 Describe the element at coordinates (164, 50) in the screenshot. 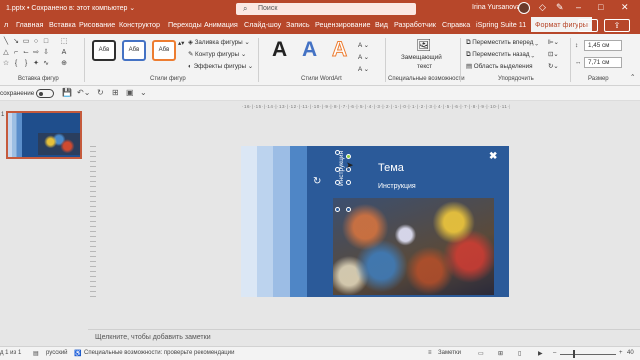

I see `style-sample-3: Абв` at that location.